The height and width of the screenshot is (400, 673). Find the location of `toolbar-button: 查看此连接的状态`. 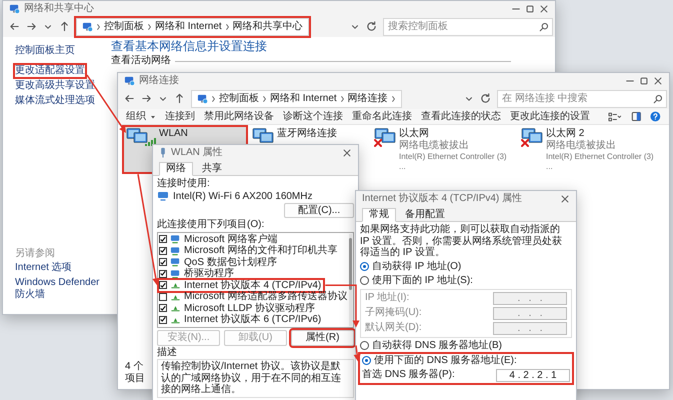

toolbar-button: 查看此连接的状态 is located at coordinates (461, 116).